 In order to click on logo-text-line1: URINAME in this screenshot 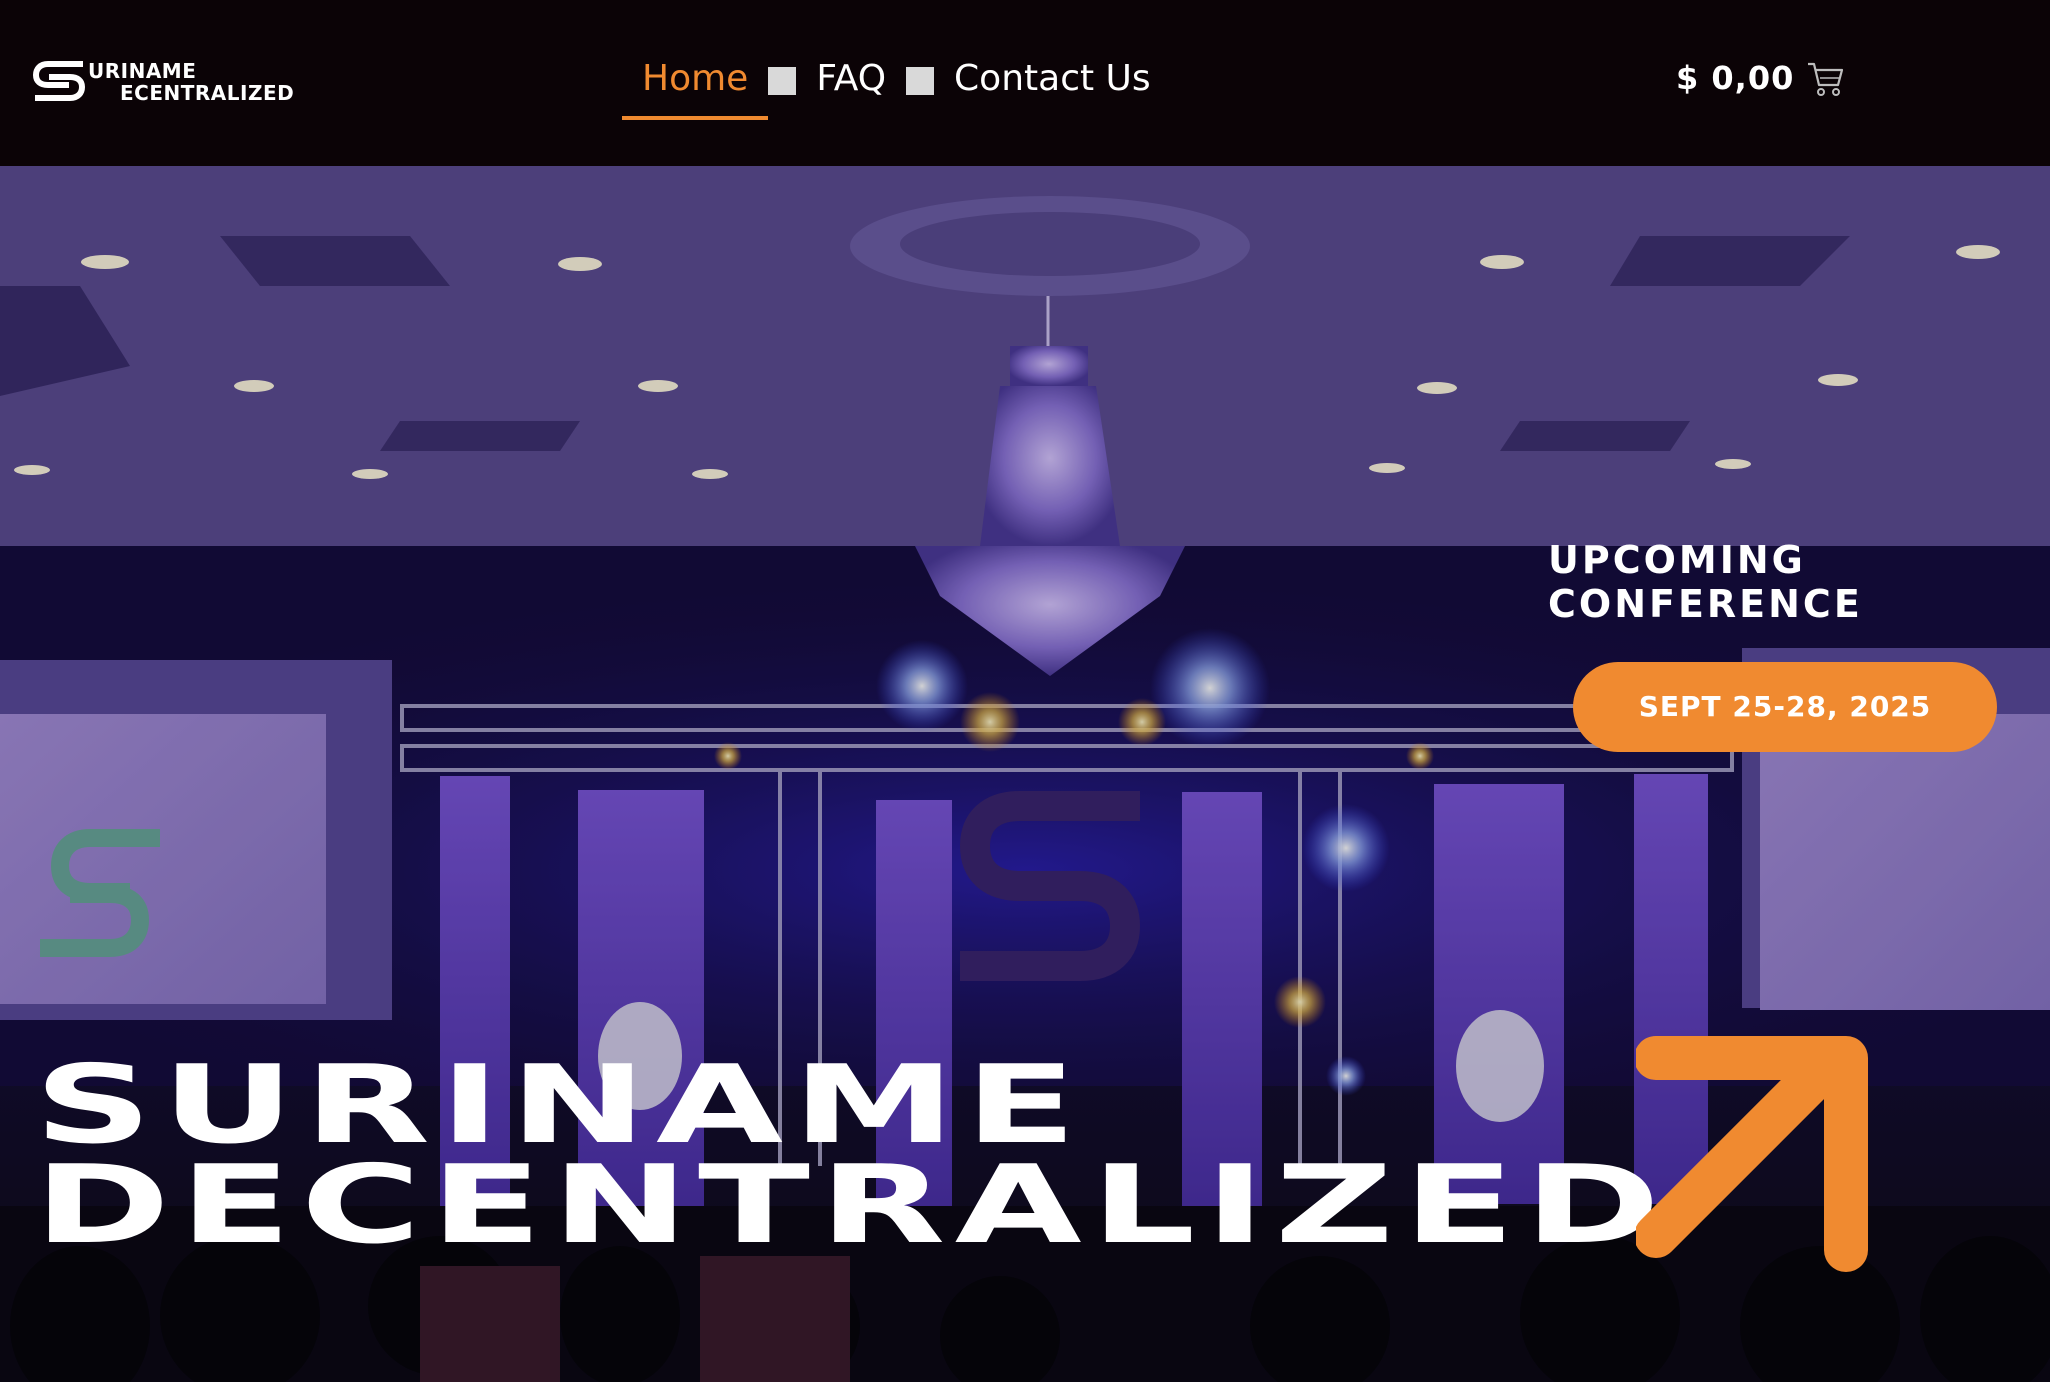, I will do `click(142, 71)`.